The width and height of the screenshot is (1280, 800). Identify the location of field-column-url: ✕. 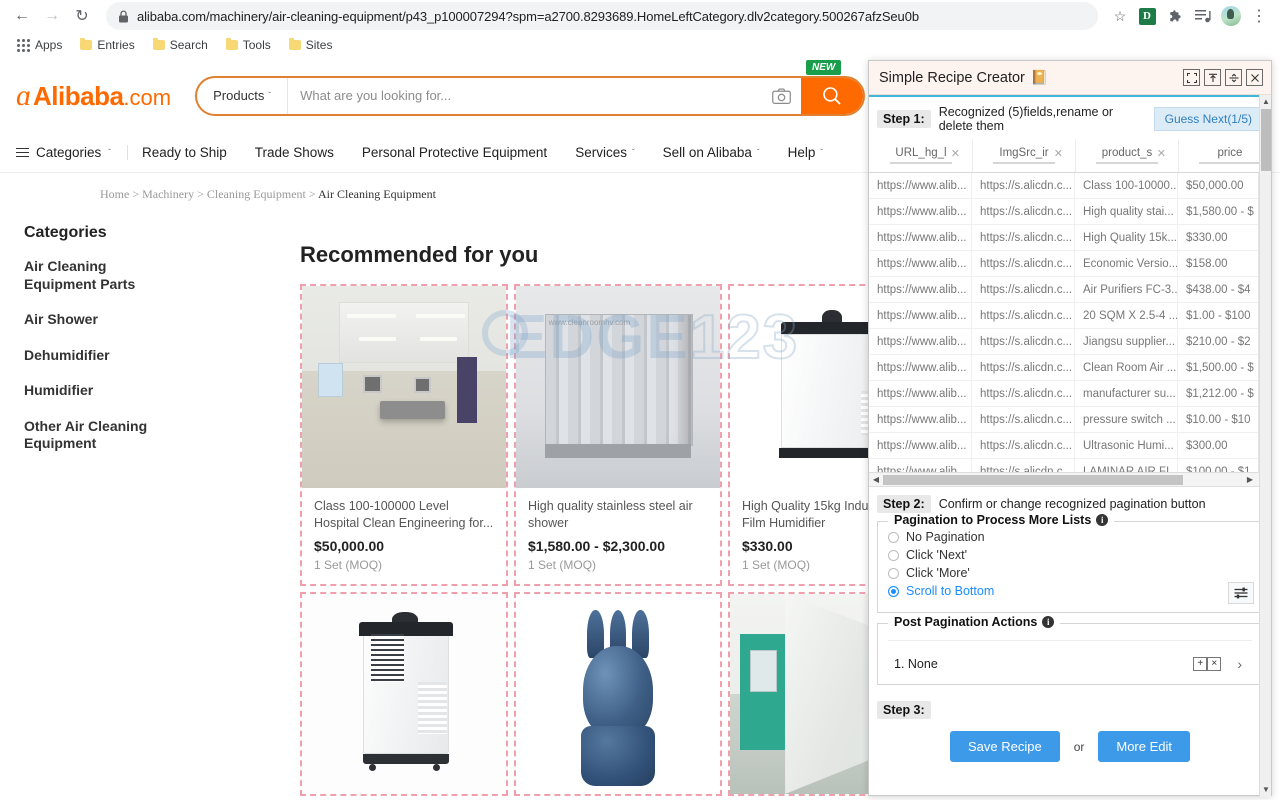
(921, 155).